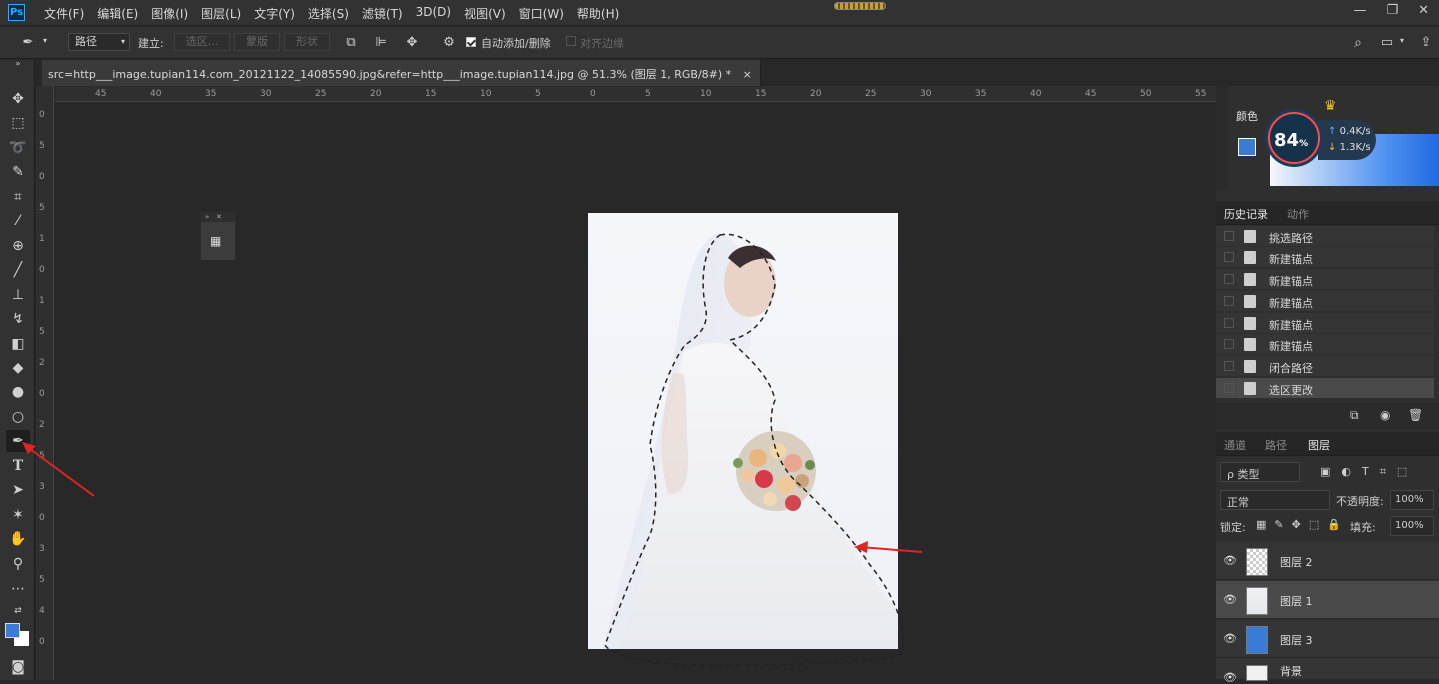 This screenshot has height=684, width=1439. I want to click on fill-field: 100%, so click(1412, 526).